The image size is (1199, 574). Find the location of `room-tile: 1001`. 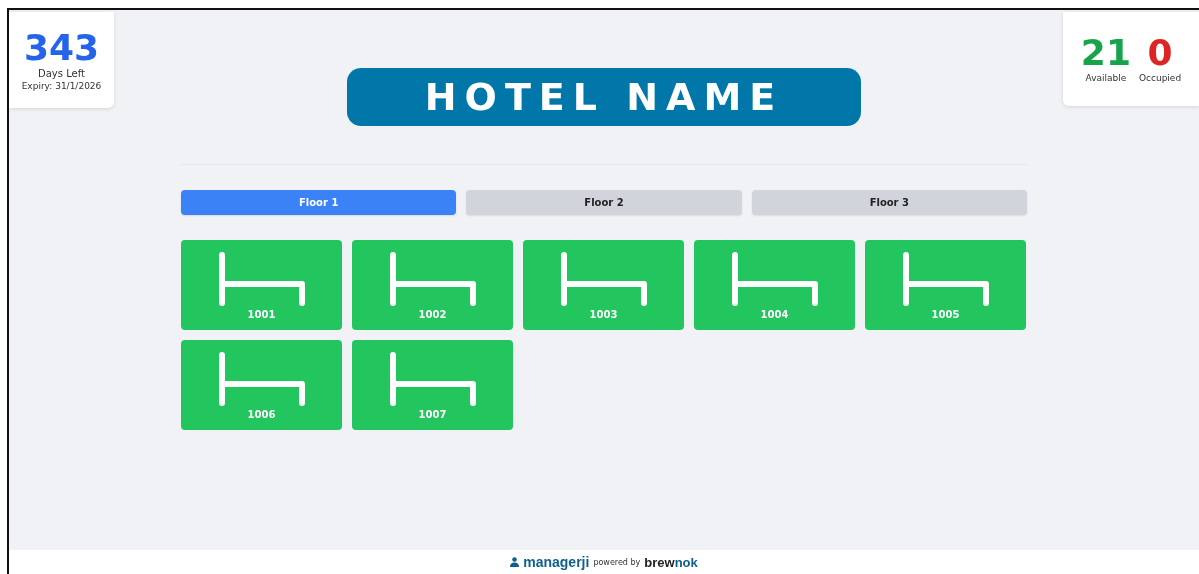

room-tile: 1001 is located at coordinates (261, 285).